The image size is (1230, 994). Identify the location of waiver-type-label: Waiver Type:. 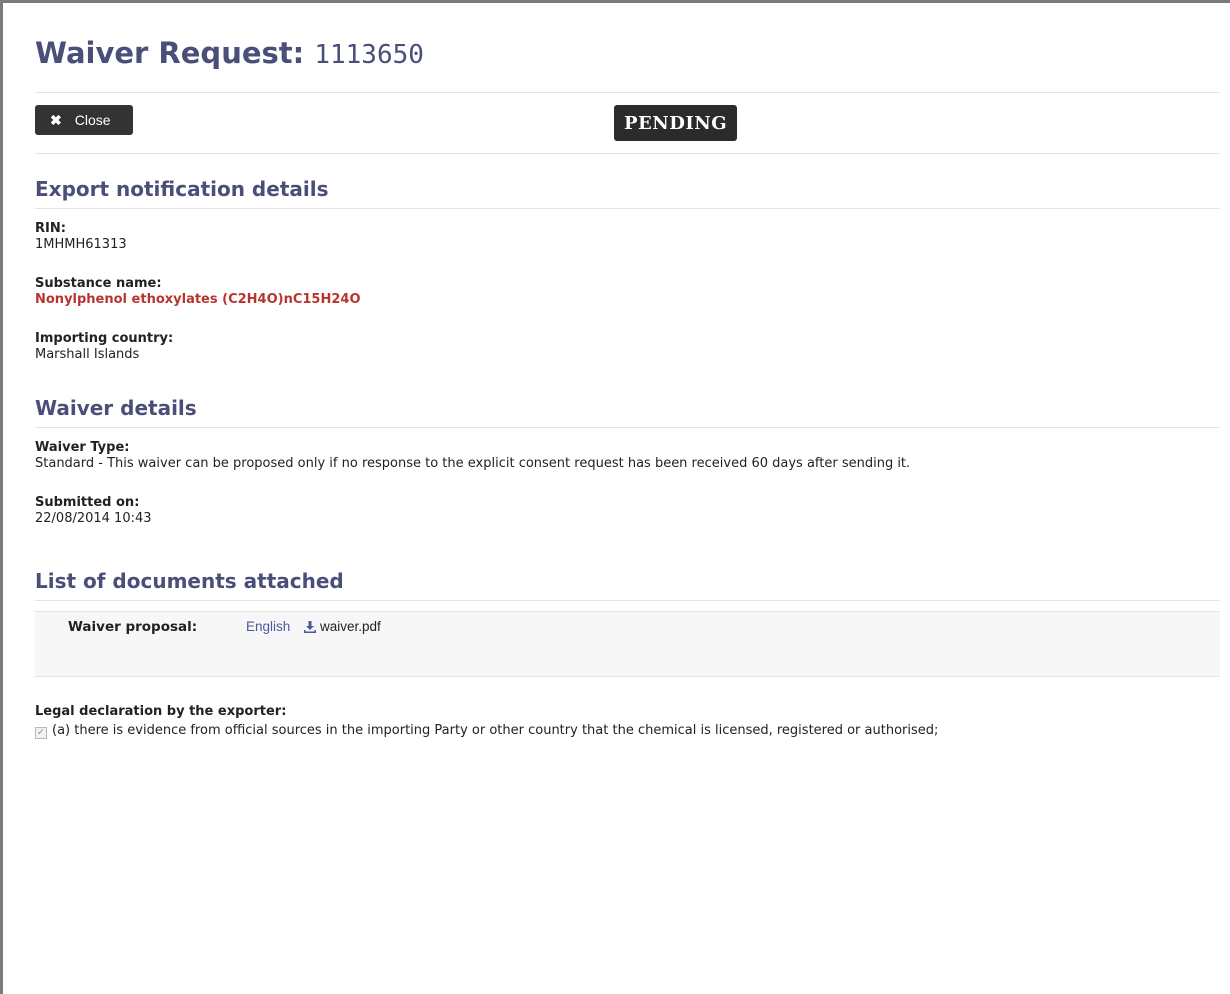
(82, 447).